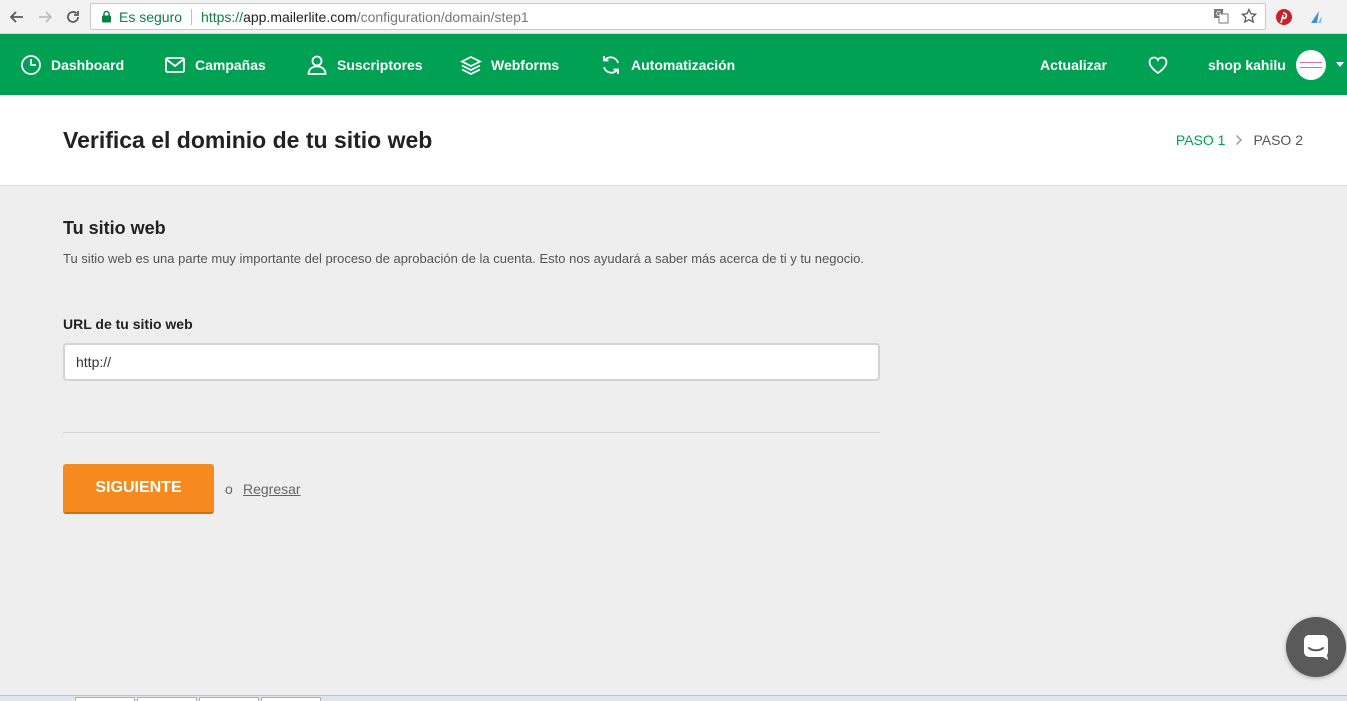 This screenshot has height=701, width=1347. Describe the element at coordinates (525, 64) in the screenshot. I see `nav-webforms-label: Webforms` at that location.